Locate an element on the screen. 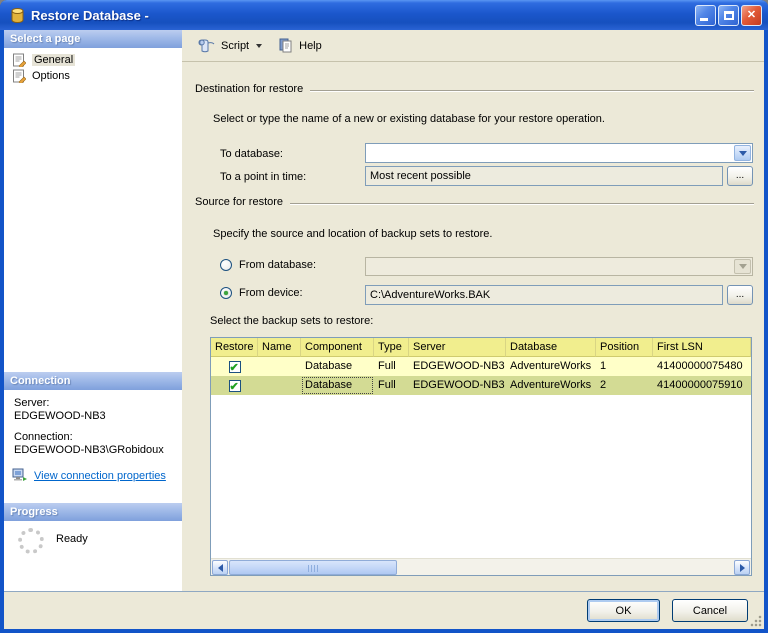 The width and height of the screenshot is (768, 633). sidebar-item-options: Options is located at coordinates (41, 76).